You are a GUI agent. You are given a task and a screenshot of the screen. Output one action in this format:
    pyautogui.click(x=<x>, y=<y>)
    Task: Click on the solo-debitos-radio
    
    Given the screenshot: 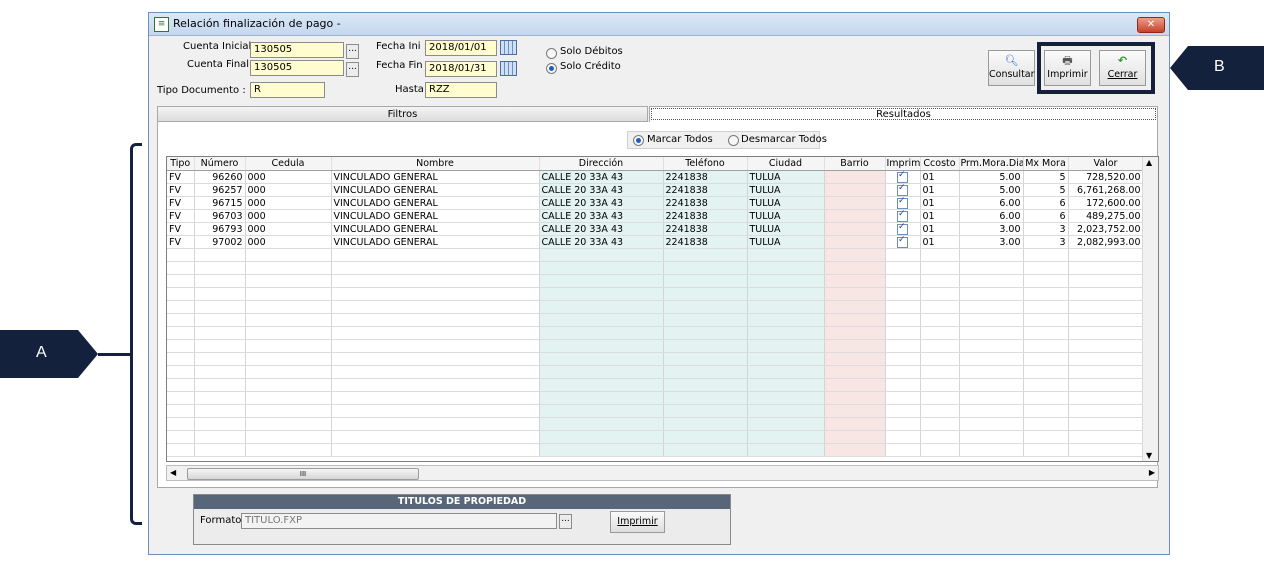 What is the action you would take?
    pyautogui.click(x=551, y=53)
    